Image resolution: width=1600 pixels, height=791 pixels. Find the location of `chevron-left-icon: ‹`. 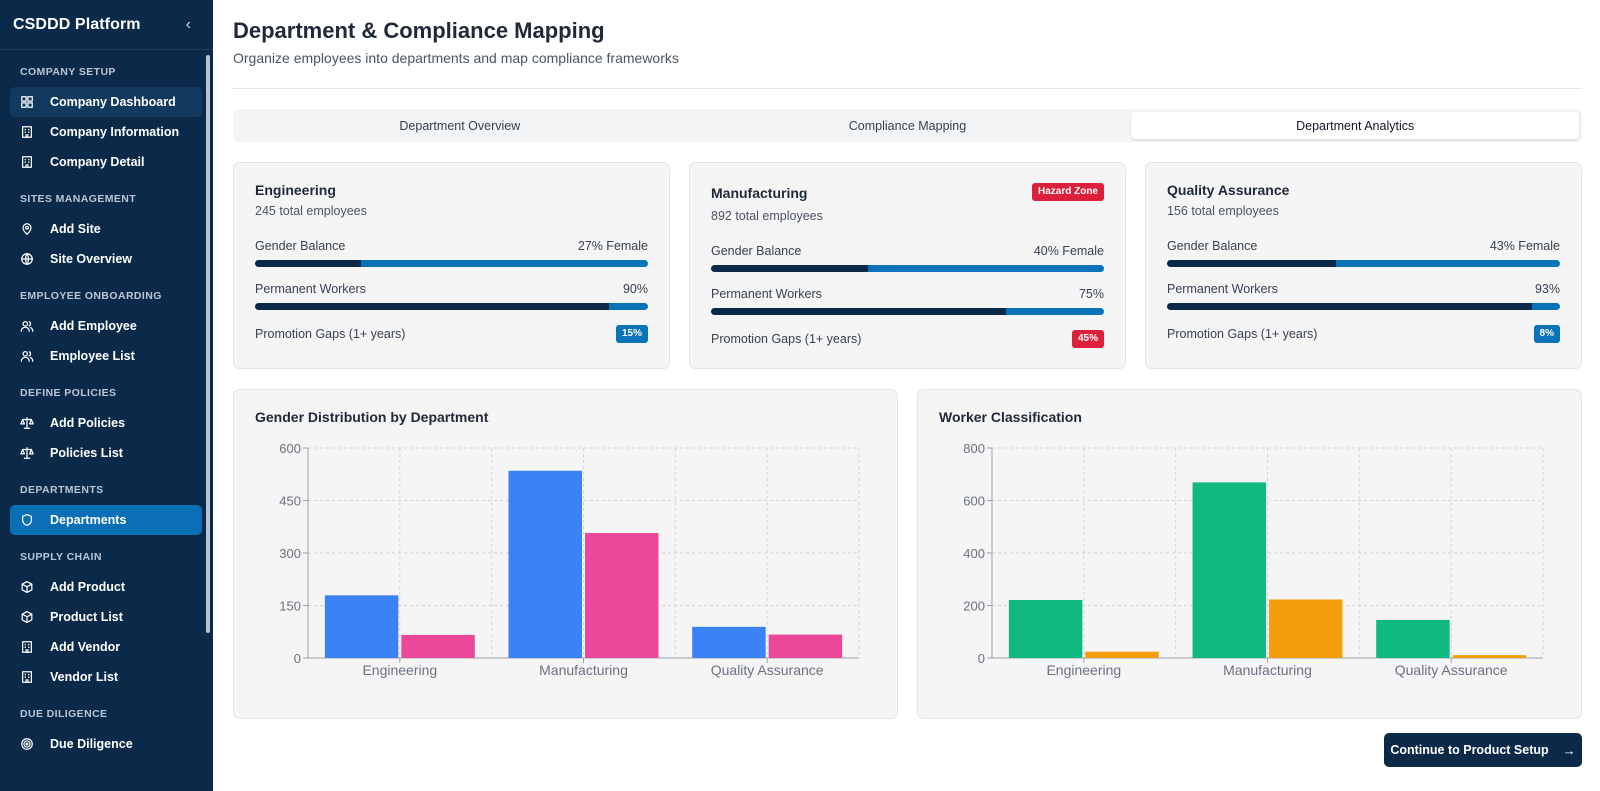

chevron-left-icon: ‹ is located at coordinates (188, 25).